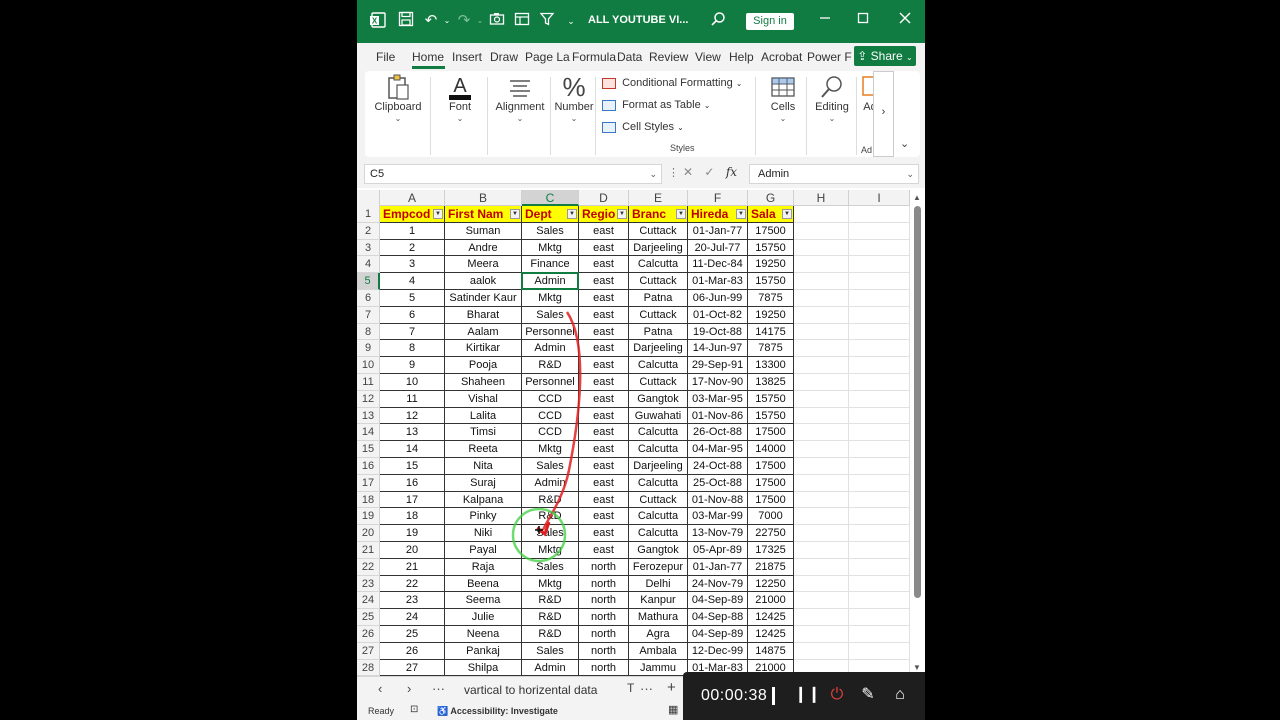 The image size is (1280, 720). I want to click on table-cell: 14000, so click(771, 449).